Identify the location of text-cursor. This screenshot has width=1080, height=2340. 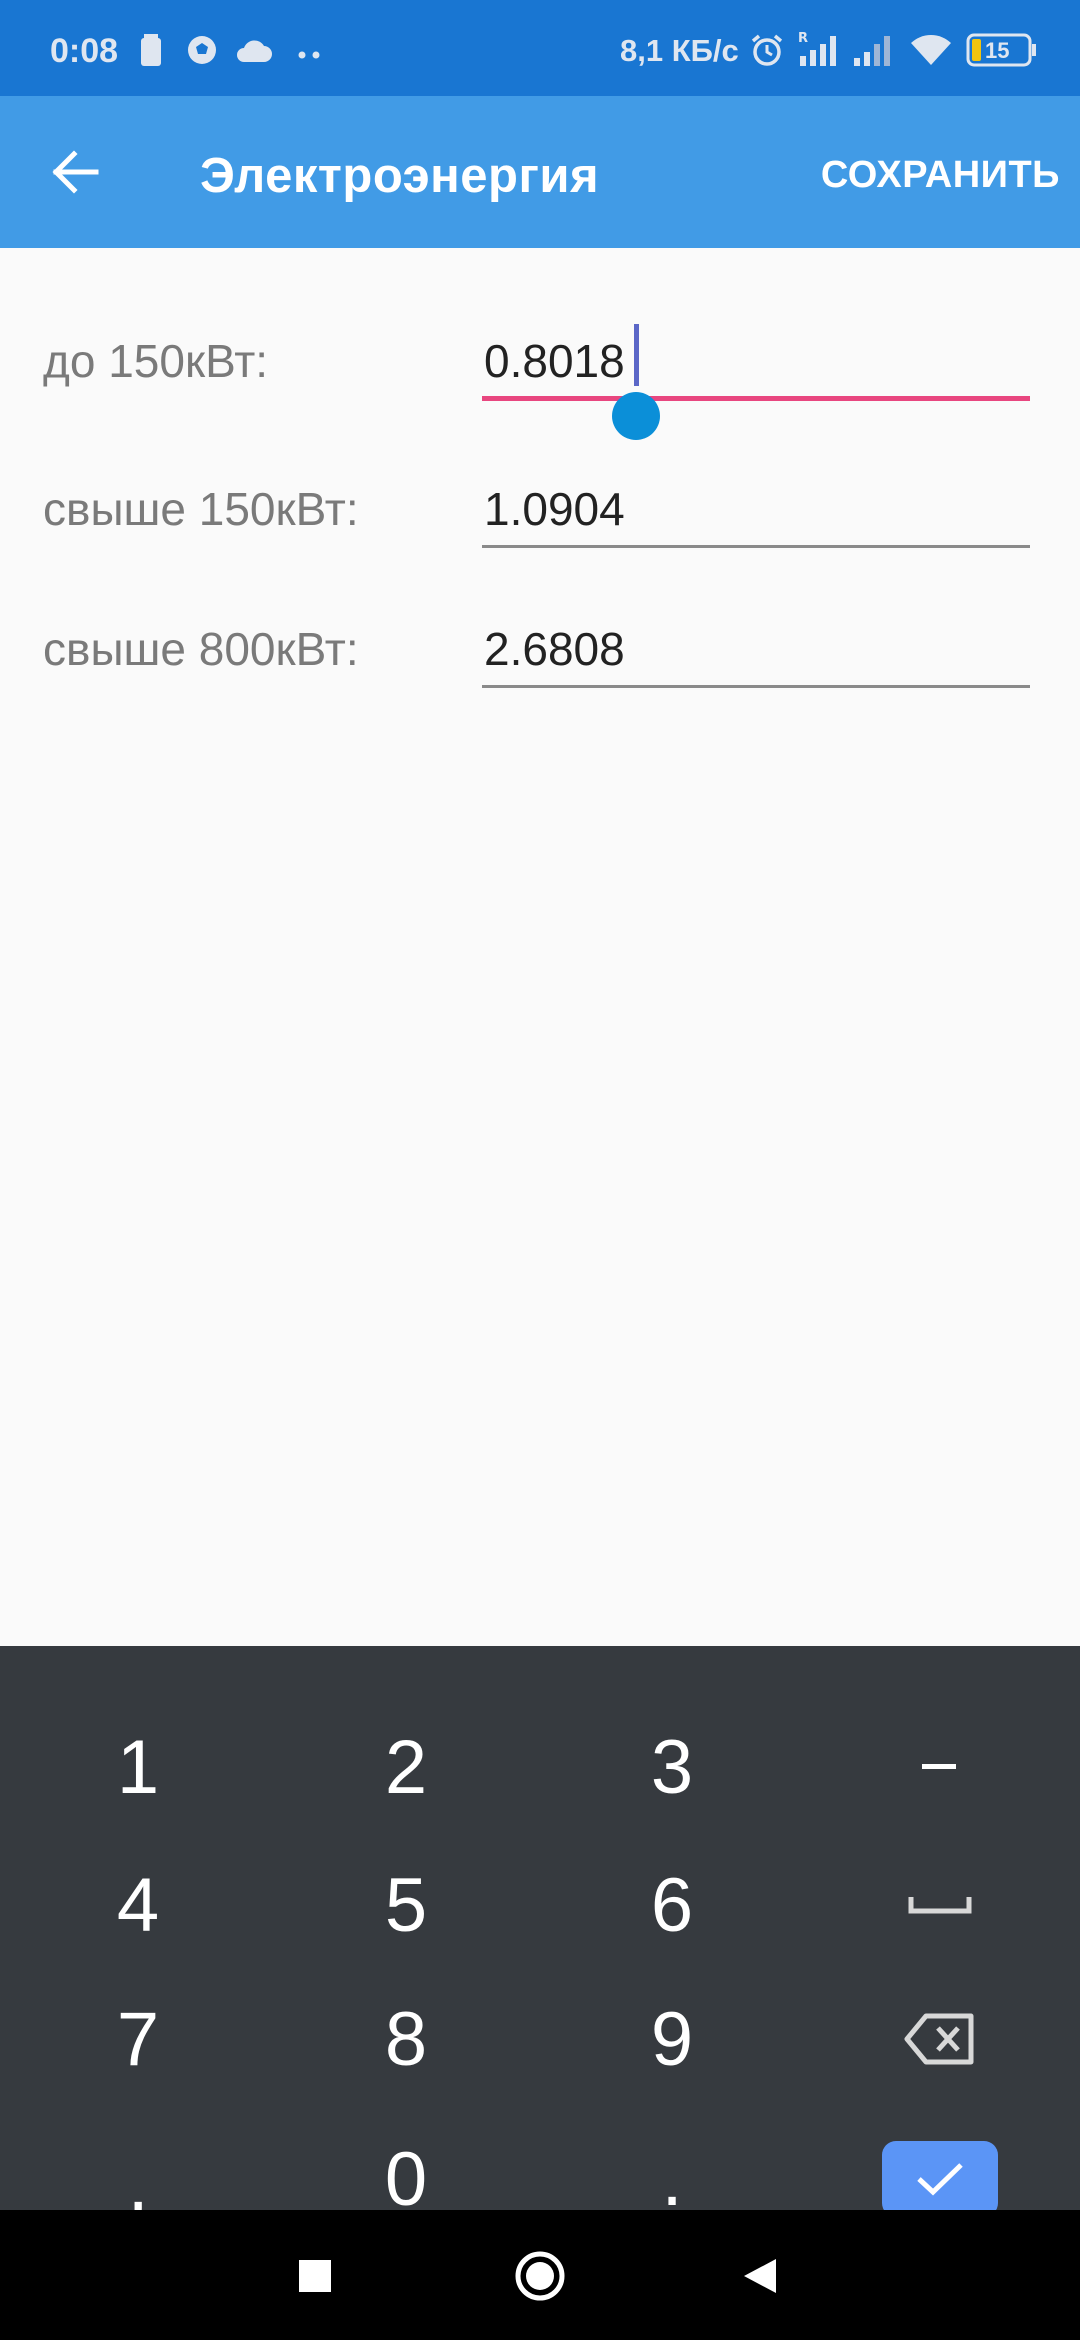
(636, 355).